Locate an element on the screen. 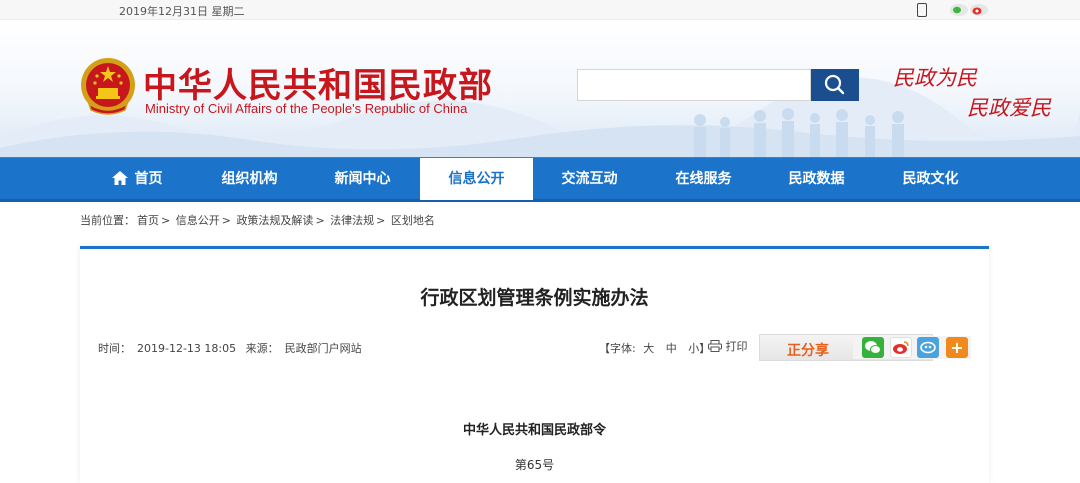 This screenshot has height=483, width=1080. order-number: 第65号 is located at coordinates (534, 465).